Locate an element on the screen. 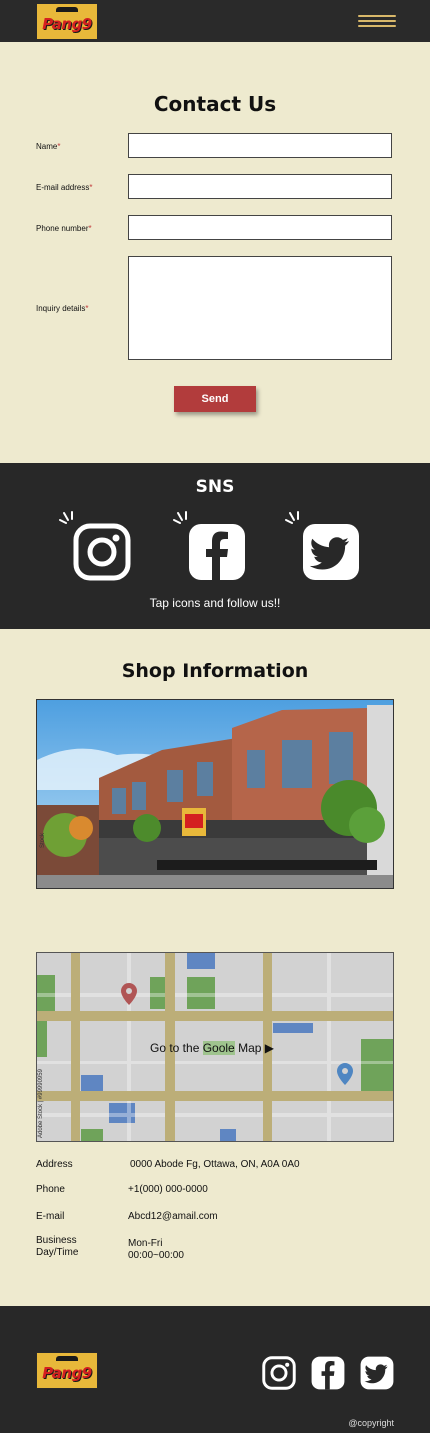  stock-watermark: Adobe Stock | #99990959 is located at coordinates (41, 1103).